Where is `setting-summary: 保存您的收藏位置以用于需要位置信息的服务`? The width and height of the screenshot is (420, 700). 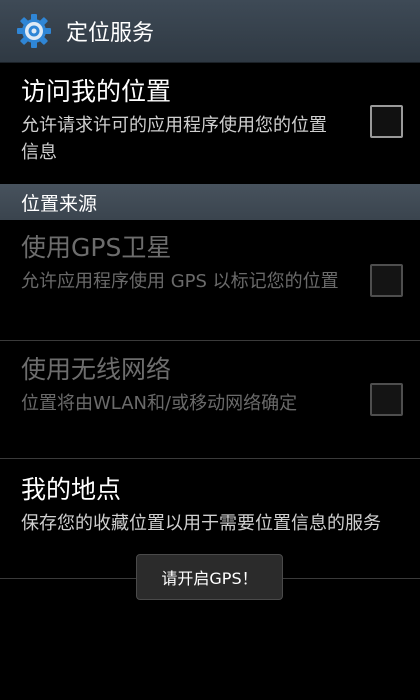
setting-summary: 保存您的收藏位置以用于需要位置信息的服务 is located at coordinates (201, 523).